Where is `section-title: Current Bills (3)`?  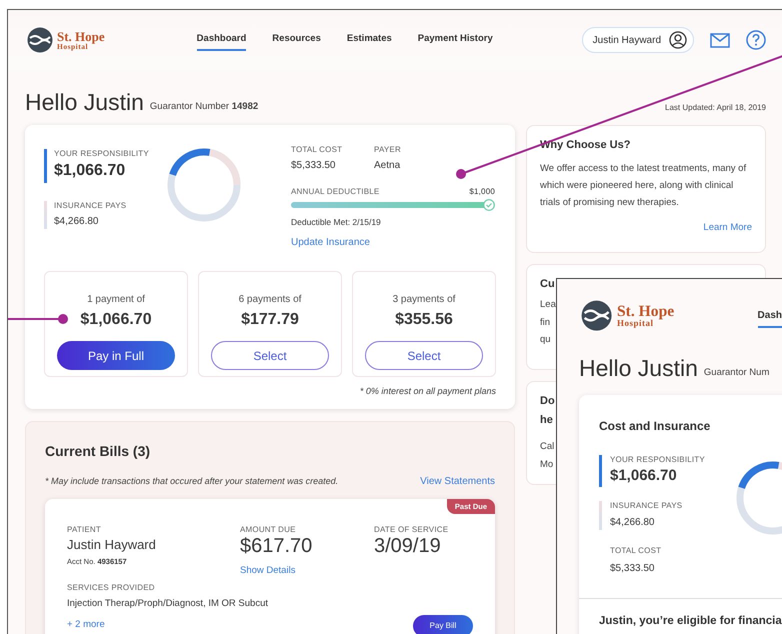
section-title: Current Bills (3) is located at coordinates (98, 451).